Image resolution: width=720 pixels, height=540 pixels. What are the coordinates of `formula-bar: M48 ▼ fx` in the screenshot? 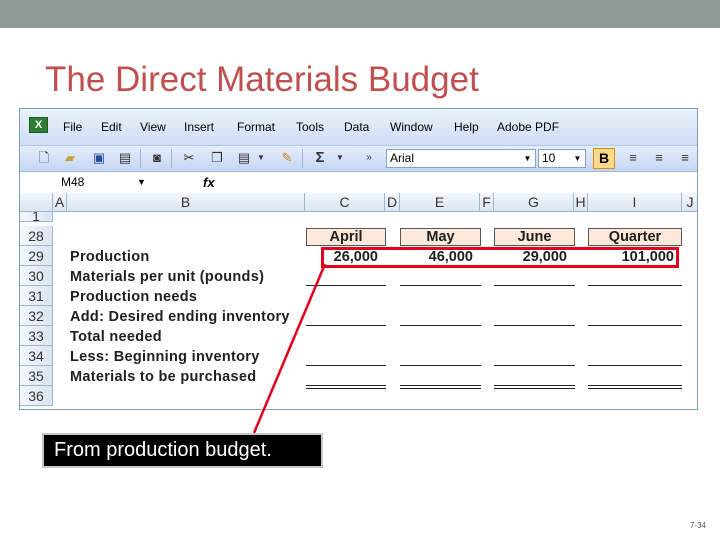 It's located at (358, 182).